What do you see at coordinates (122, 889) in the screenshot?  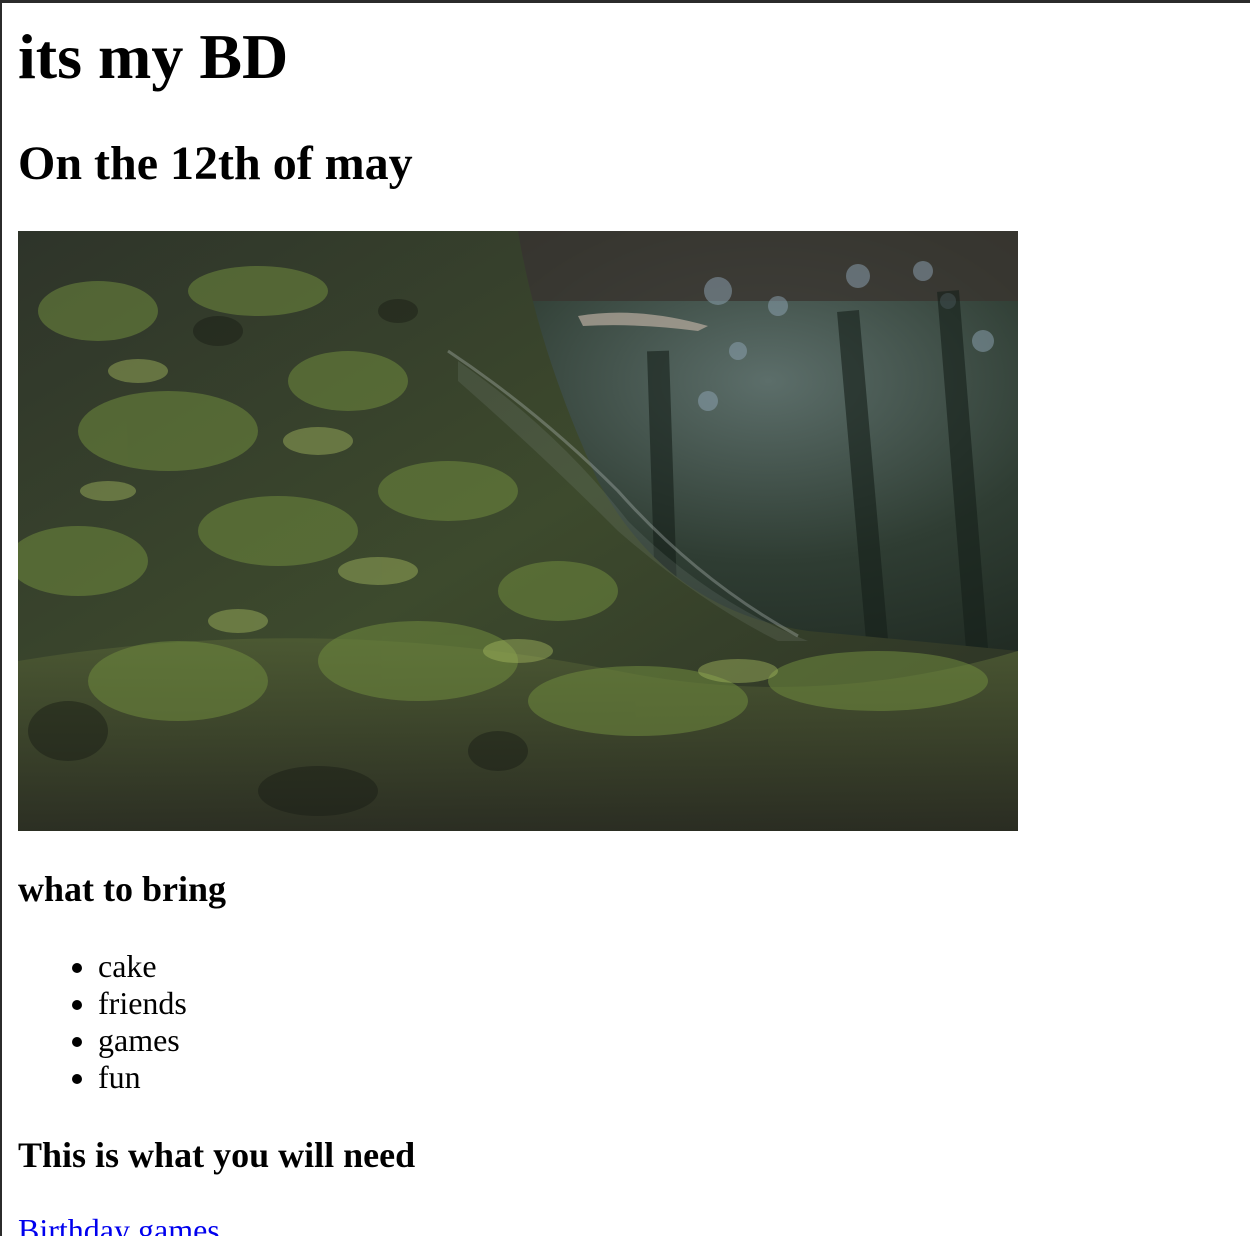 I see `what-to-bring-heading: what to bring` at bounding box center [122, 889].